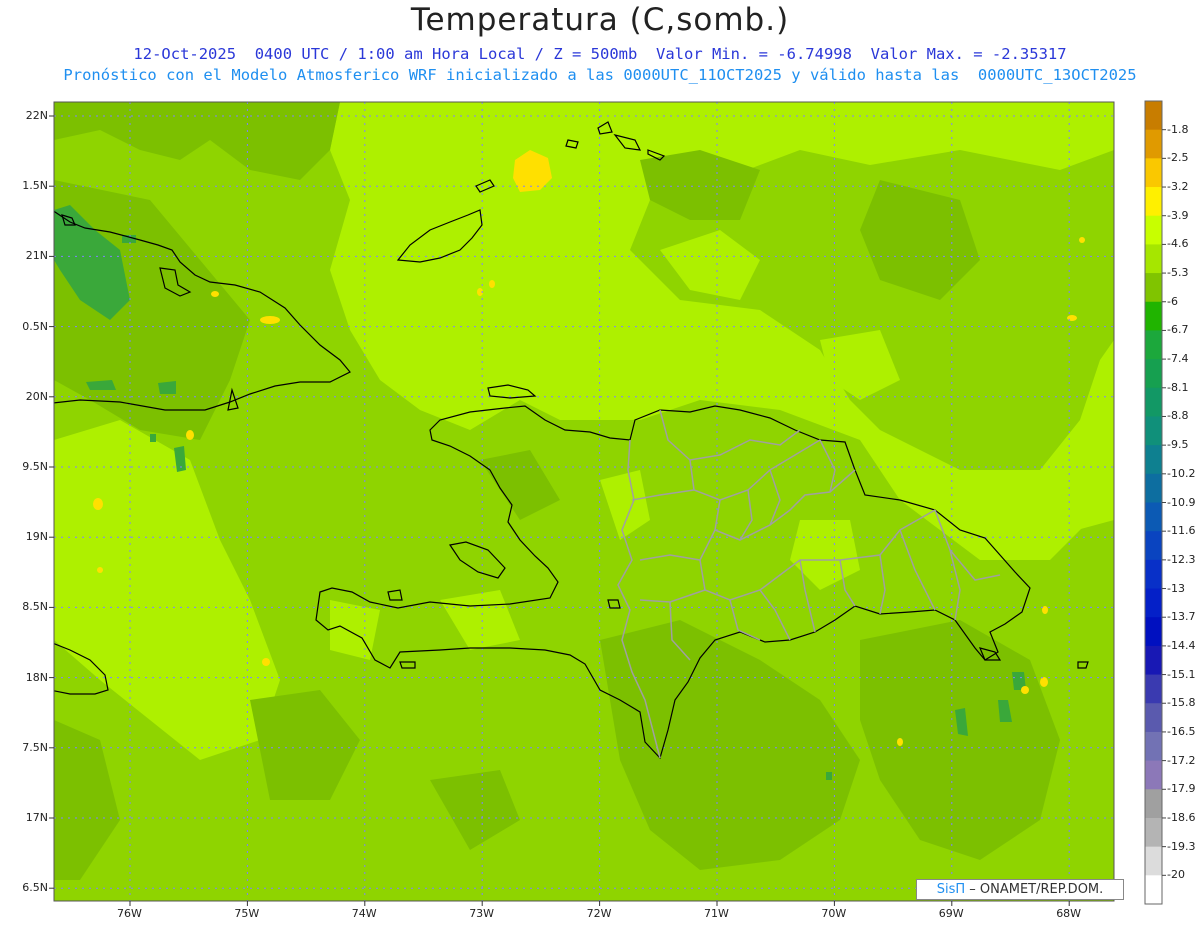 The width and height of the screenshot is (1200, 927). What do you see at coordinates (1178, 215) in the screenshot?
I see `colorbar-label: -3.9` at bounding box center [1178, 215].